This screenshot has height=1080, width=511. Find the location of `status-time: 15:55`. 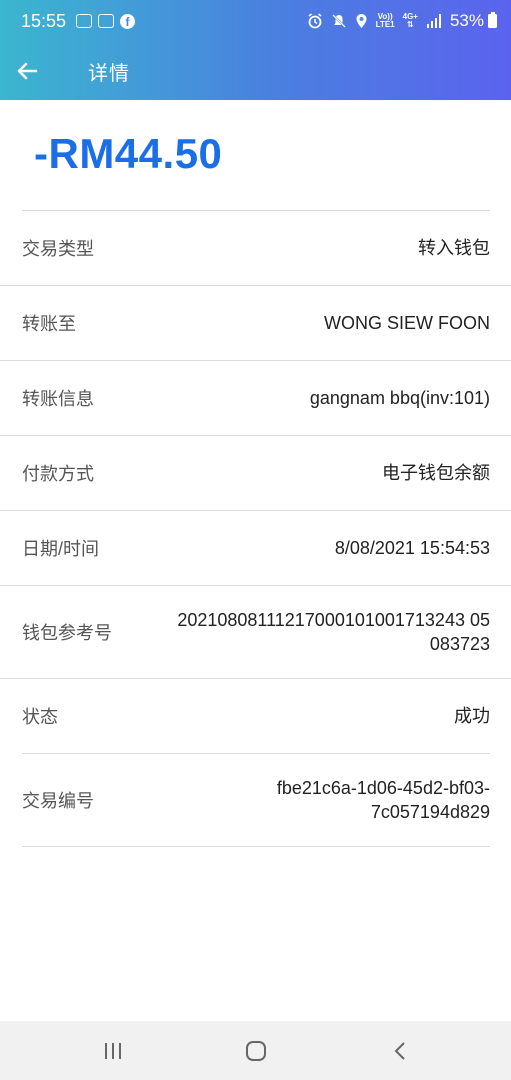

status-time: 15:55 is located at coordinates (44, 20).